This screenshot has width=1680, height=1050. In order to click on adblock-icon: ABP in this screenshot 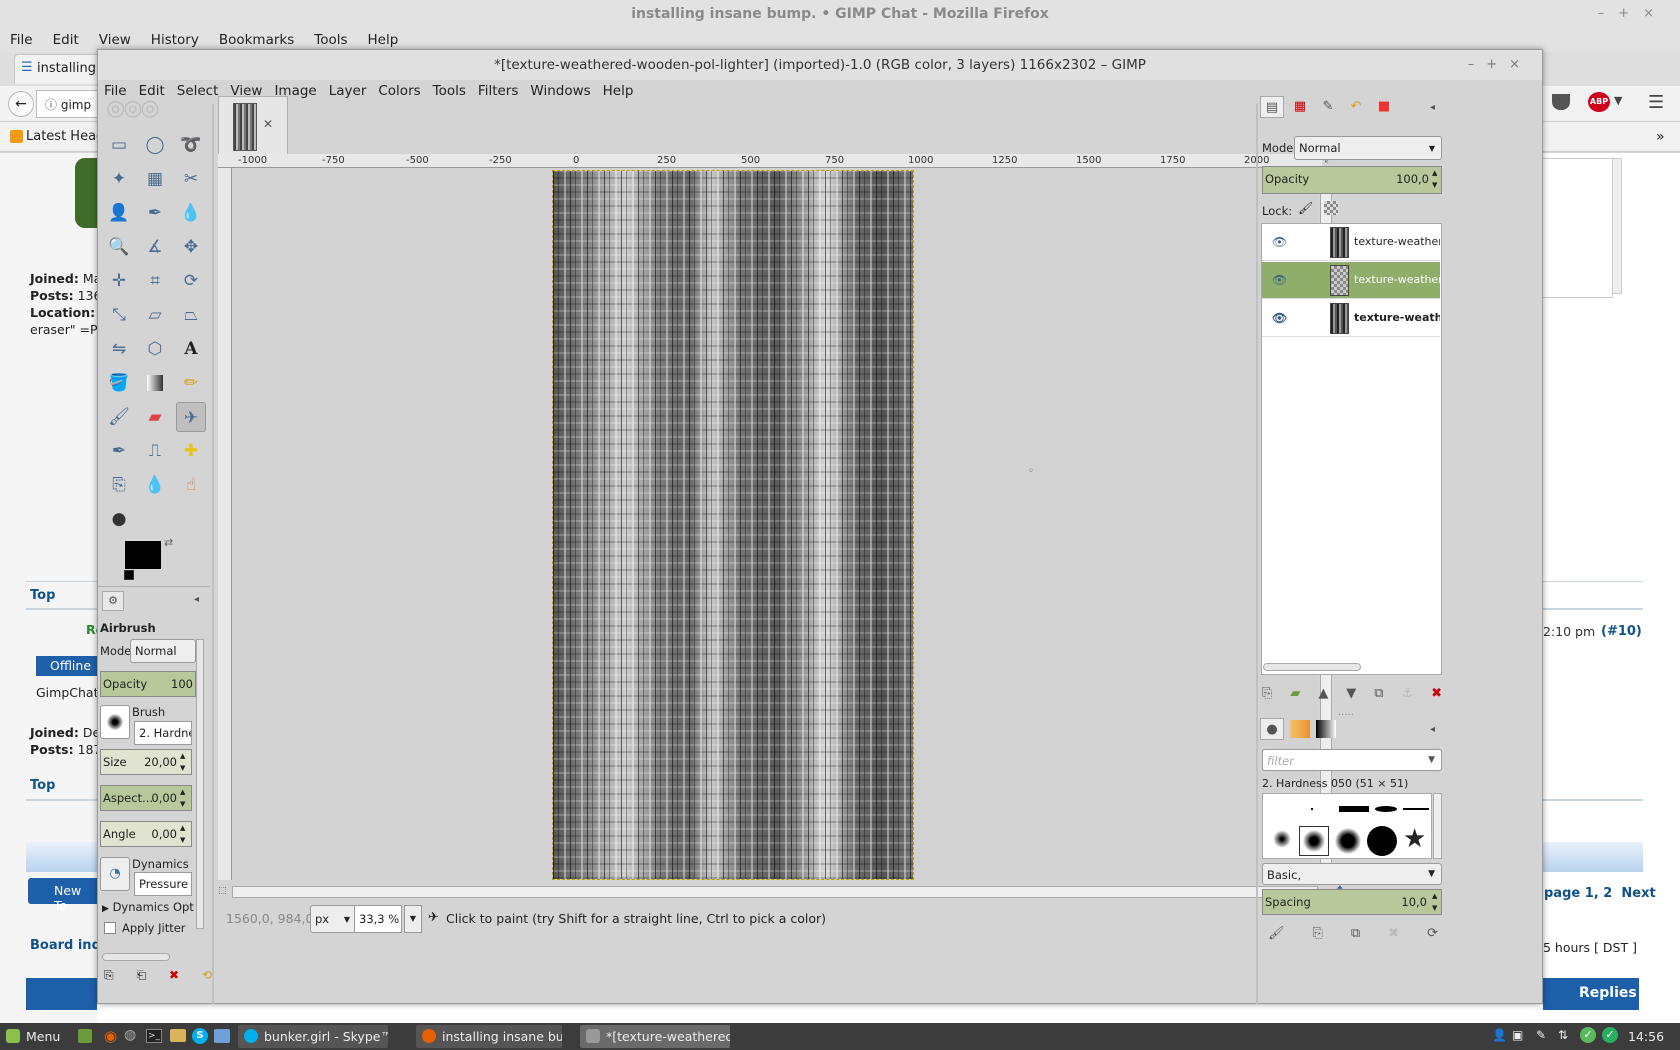, I will do `click(1599, 102)`.